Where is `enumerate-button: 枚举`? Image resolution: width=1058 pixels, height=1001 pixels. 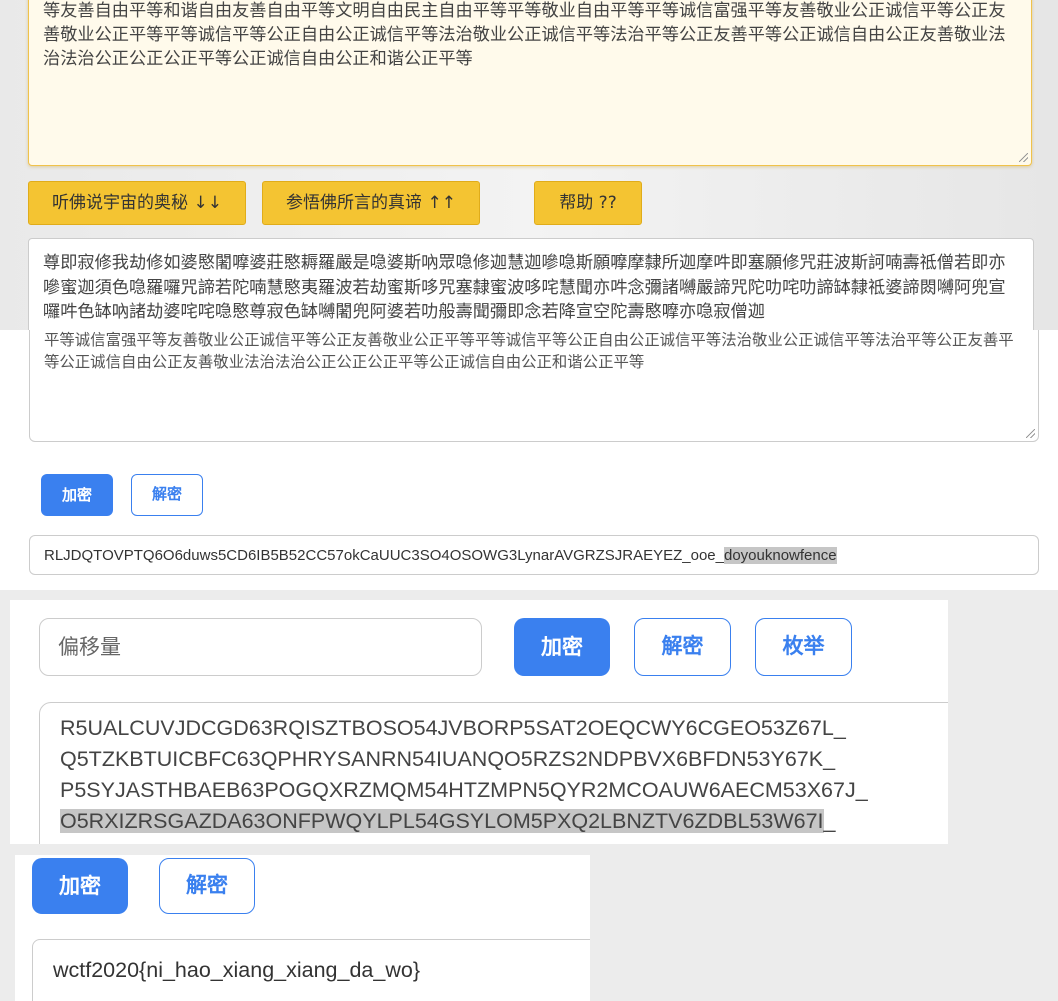 enumerate-button: 枚举 is located at coordinates (803, 647).